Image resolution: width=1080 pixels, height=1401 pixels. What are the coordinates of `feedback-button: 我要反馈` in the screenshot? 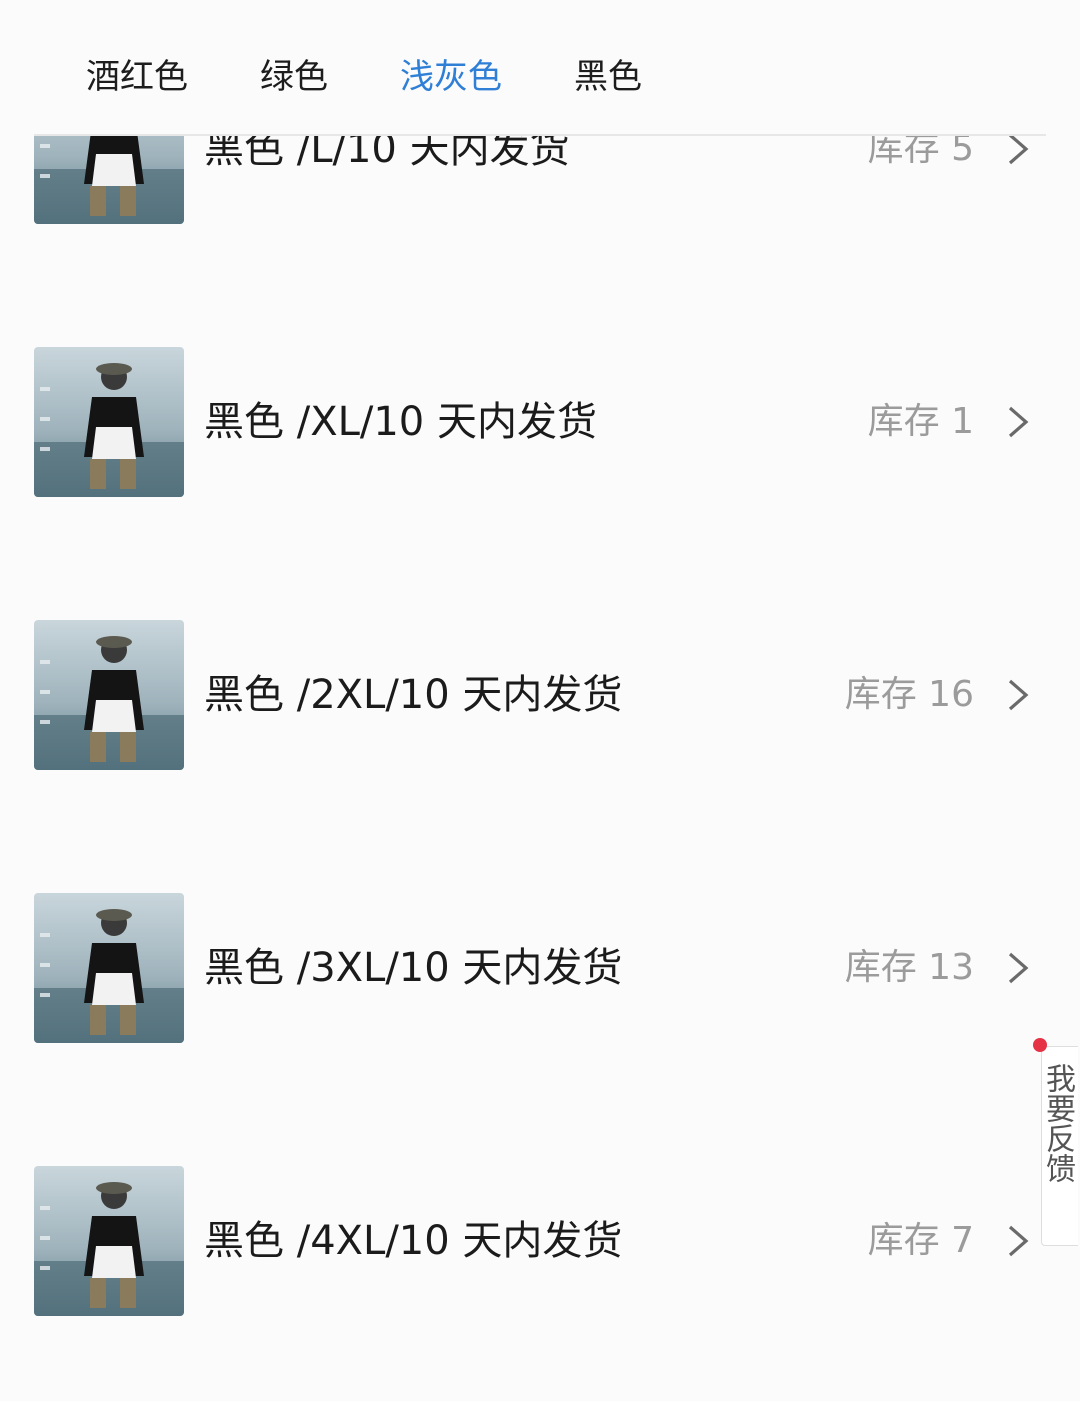 It's located at (1059, 1146).